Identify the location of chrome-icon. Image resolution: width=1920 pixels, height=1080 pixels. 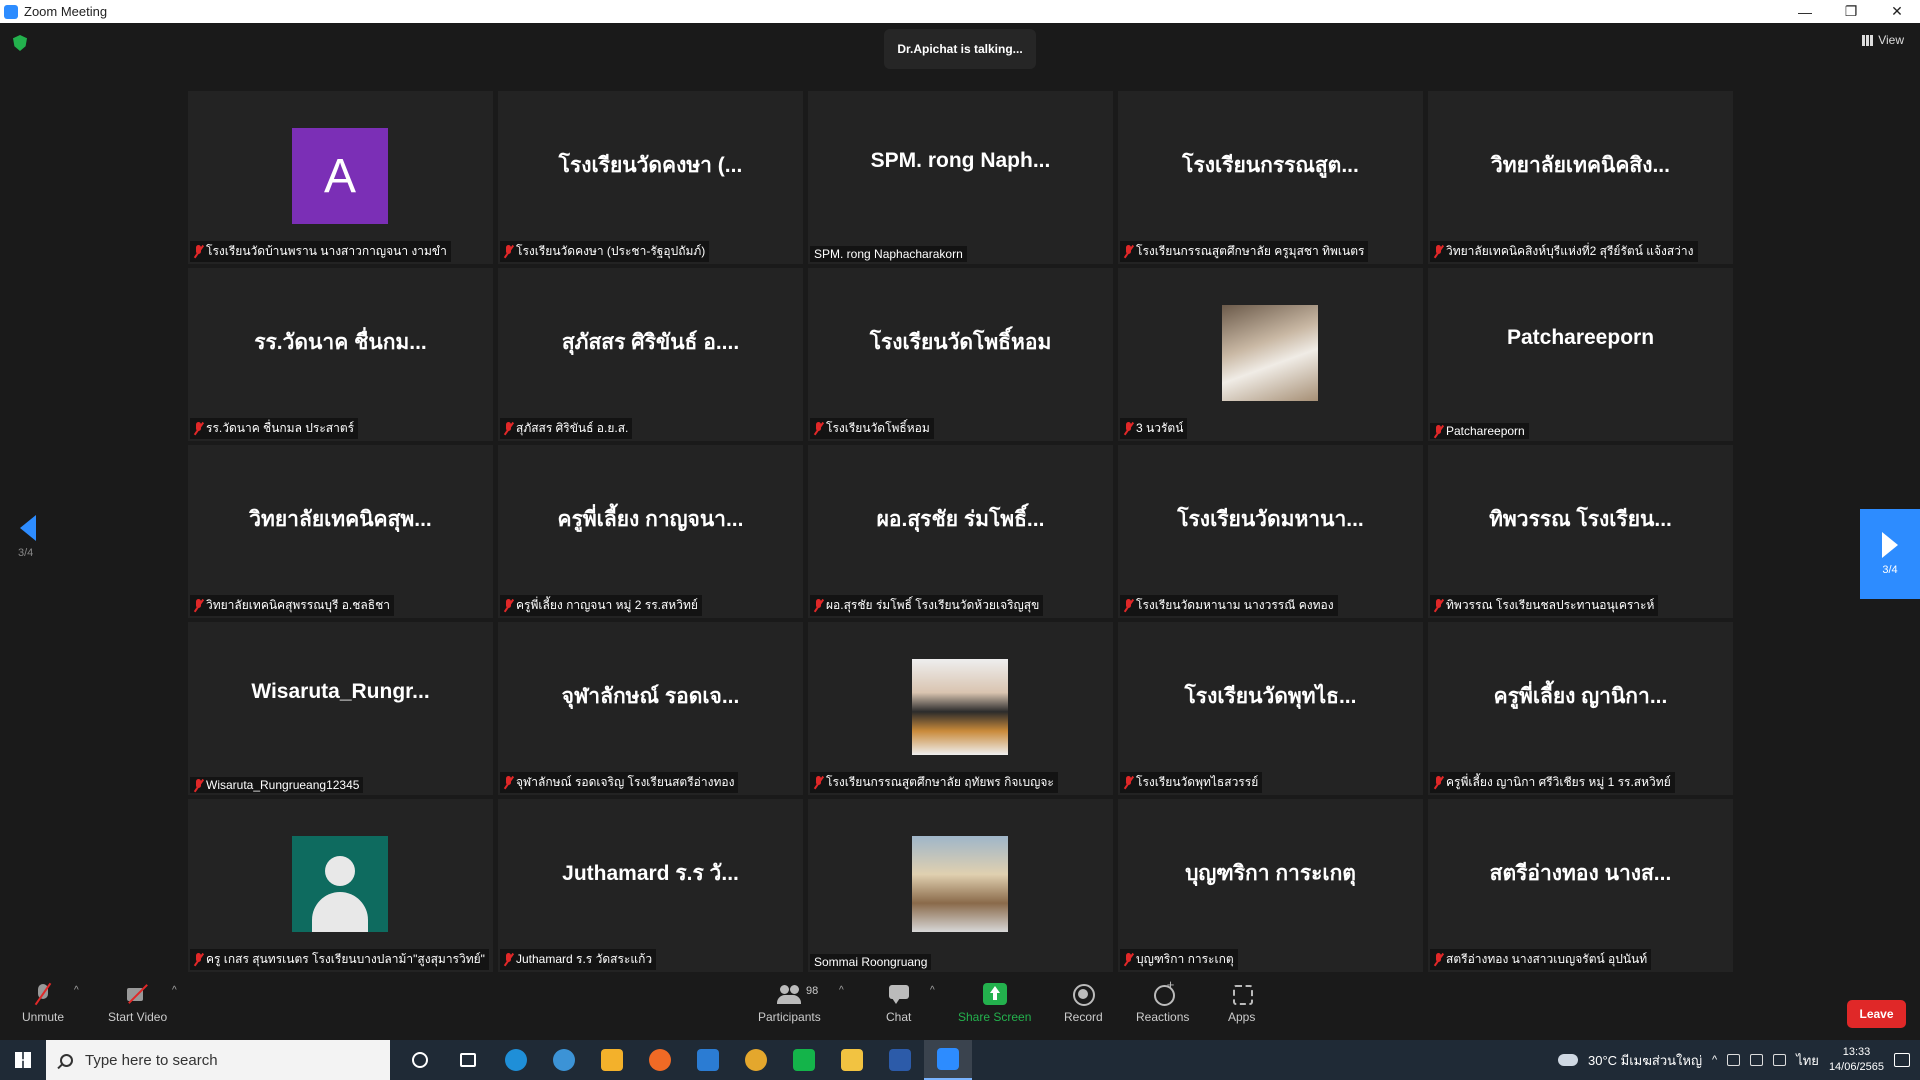
(756, 1060).